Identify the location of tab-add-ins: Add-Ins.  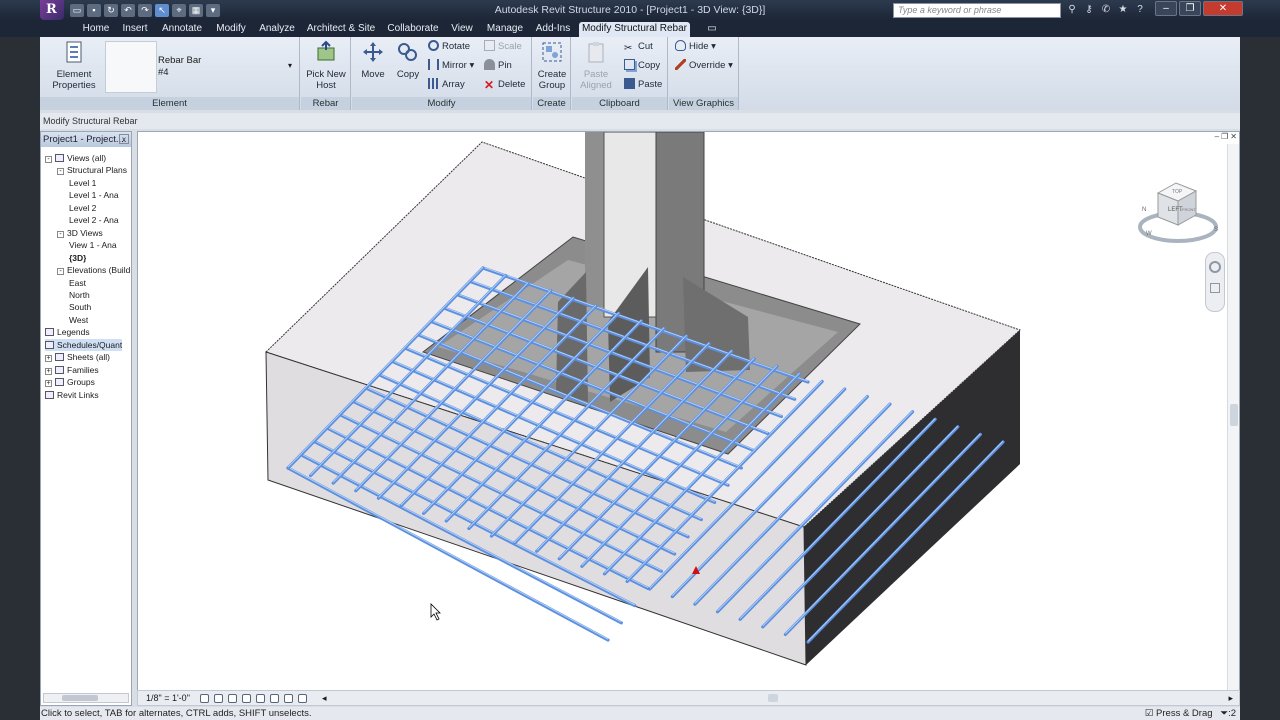
(553, 29).